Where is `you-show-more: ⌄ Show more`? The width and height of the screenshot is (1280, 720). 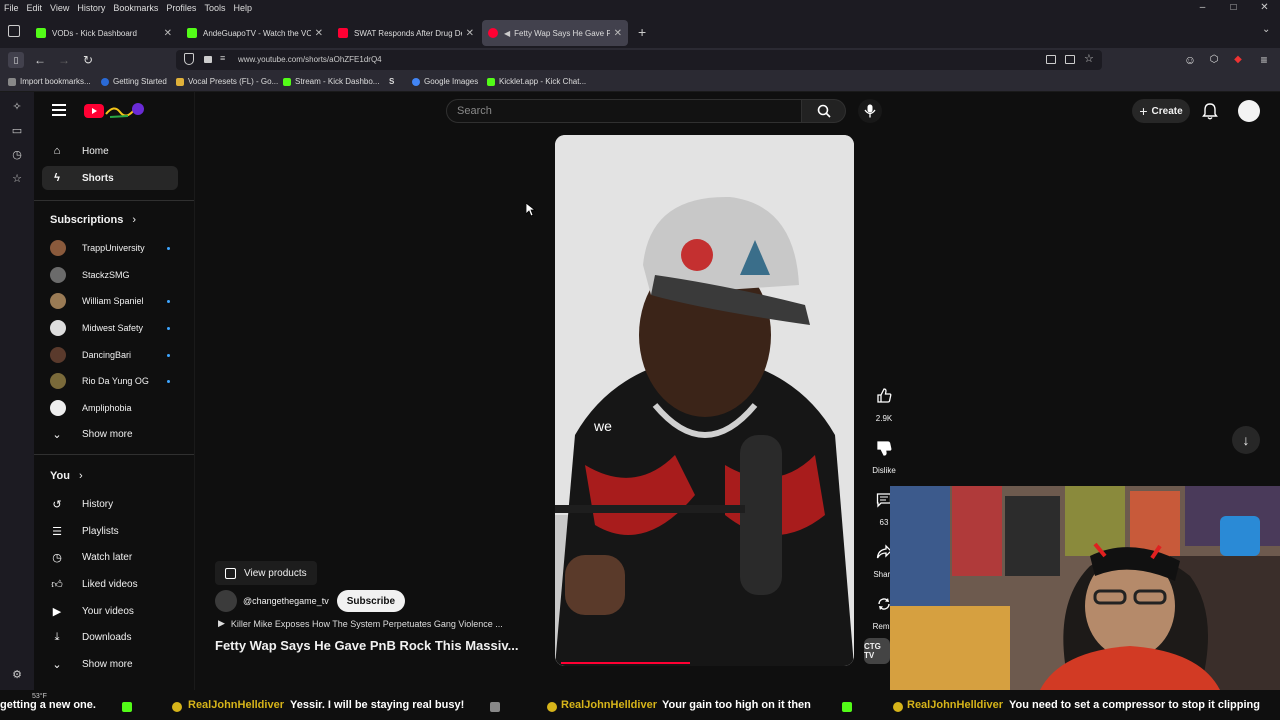 you-show-more: ⌄ Show more is located at coordinates (110, 664).